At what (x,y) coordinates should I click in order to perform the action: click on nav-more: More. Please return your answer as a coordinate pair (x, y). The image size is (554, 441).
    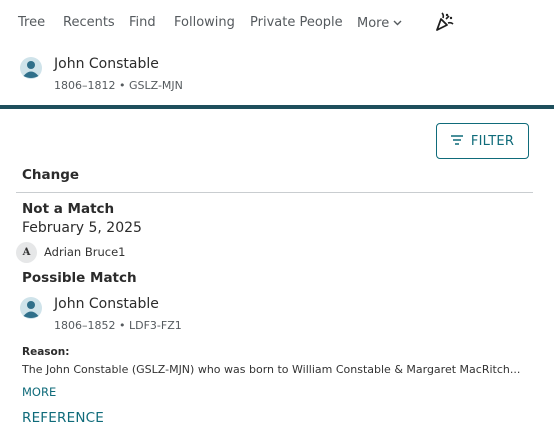
    Looking at the image, I should click on (379, 23).